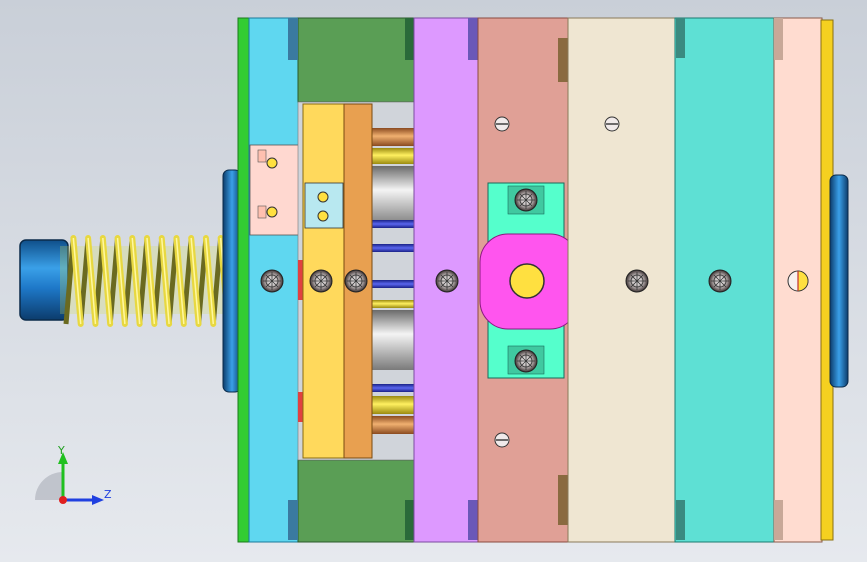 The image size is (867, 562). I want to click on clamp-plate-left, so click(244, 280).